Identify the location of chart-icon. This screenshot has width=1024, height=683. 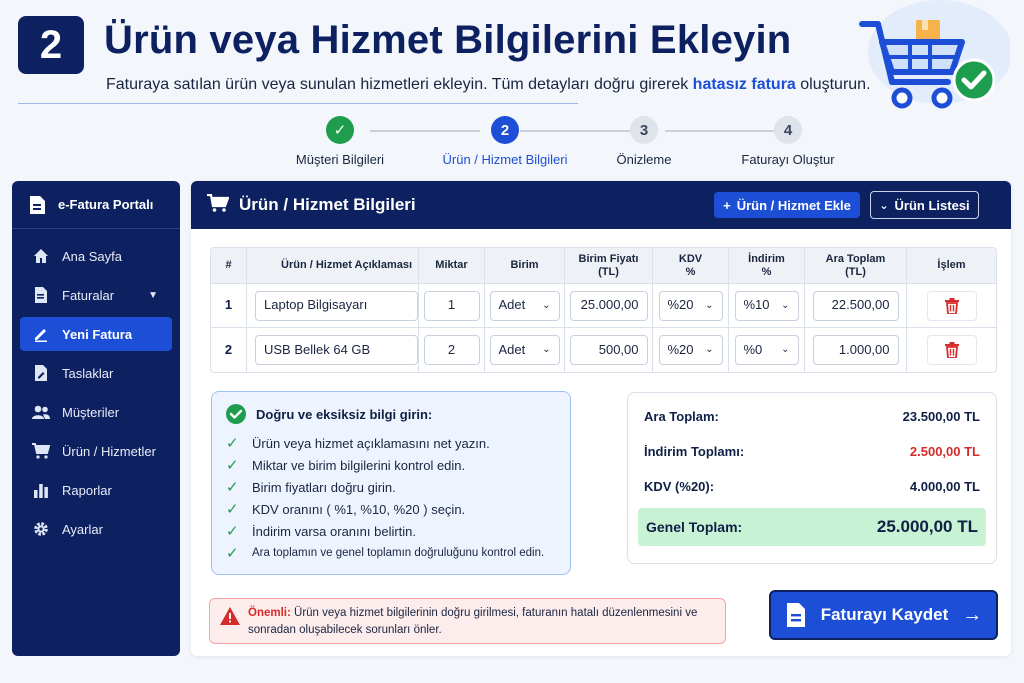
(41, 490).